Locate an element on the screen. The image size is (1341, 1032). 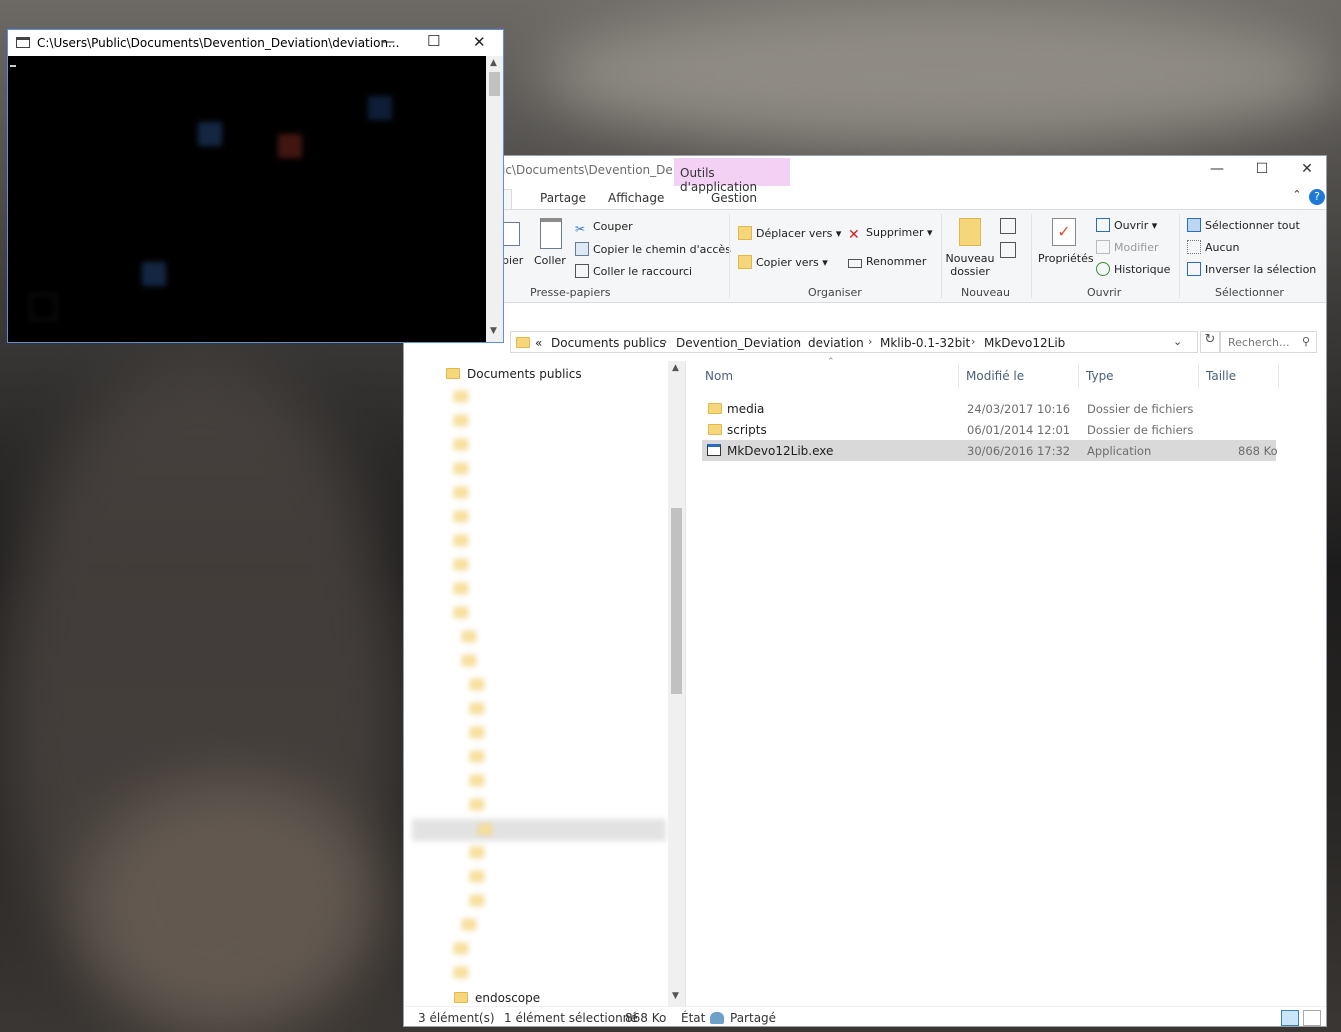
column-header-type: Type is located at coordinates (1100, 376).